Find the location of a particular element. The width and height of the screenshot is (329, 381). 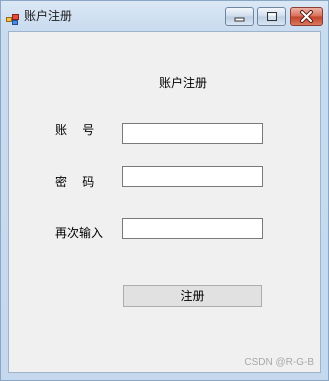

watermark-text: CSDN @R-G-B is located at coordinates (279, 362).